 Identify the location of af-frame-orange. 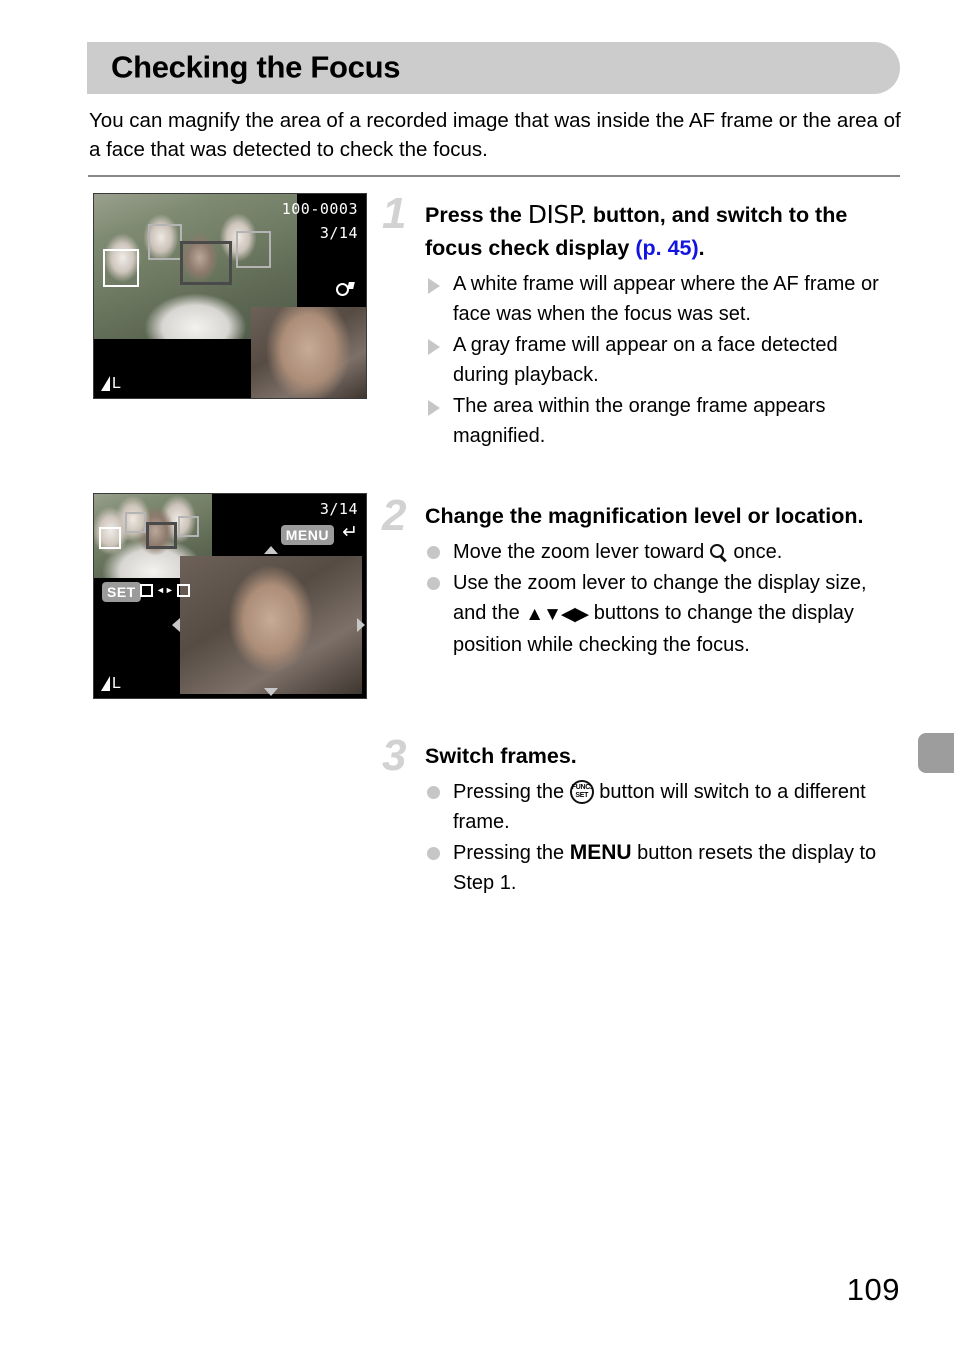
(206, 263).